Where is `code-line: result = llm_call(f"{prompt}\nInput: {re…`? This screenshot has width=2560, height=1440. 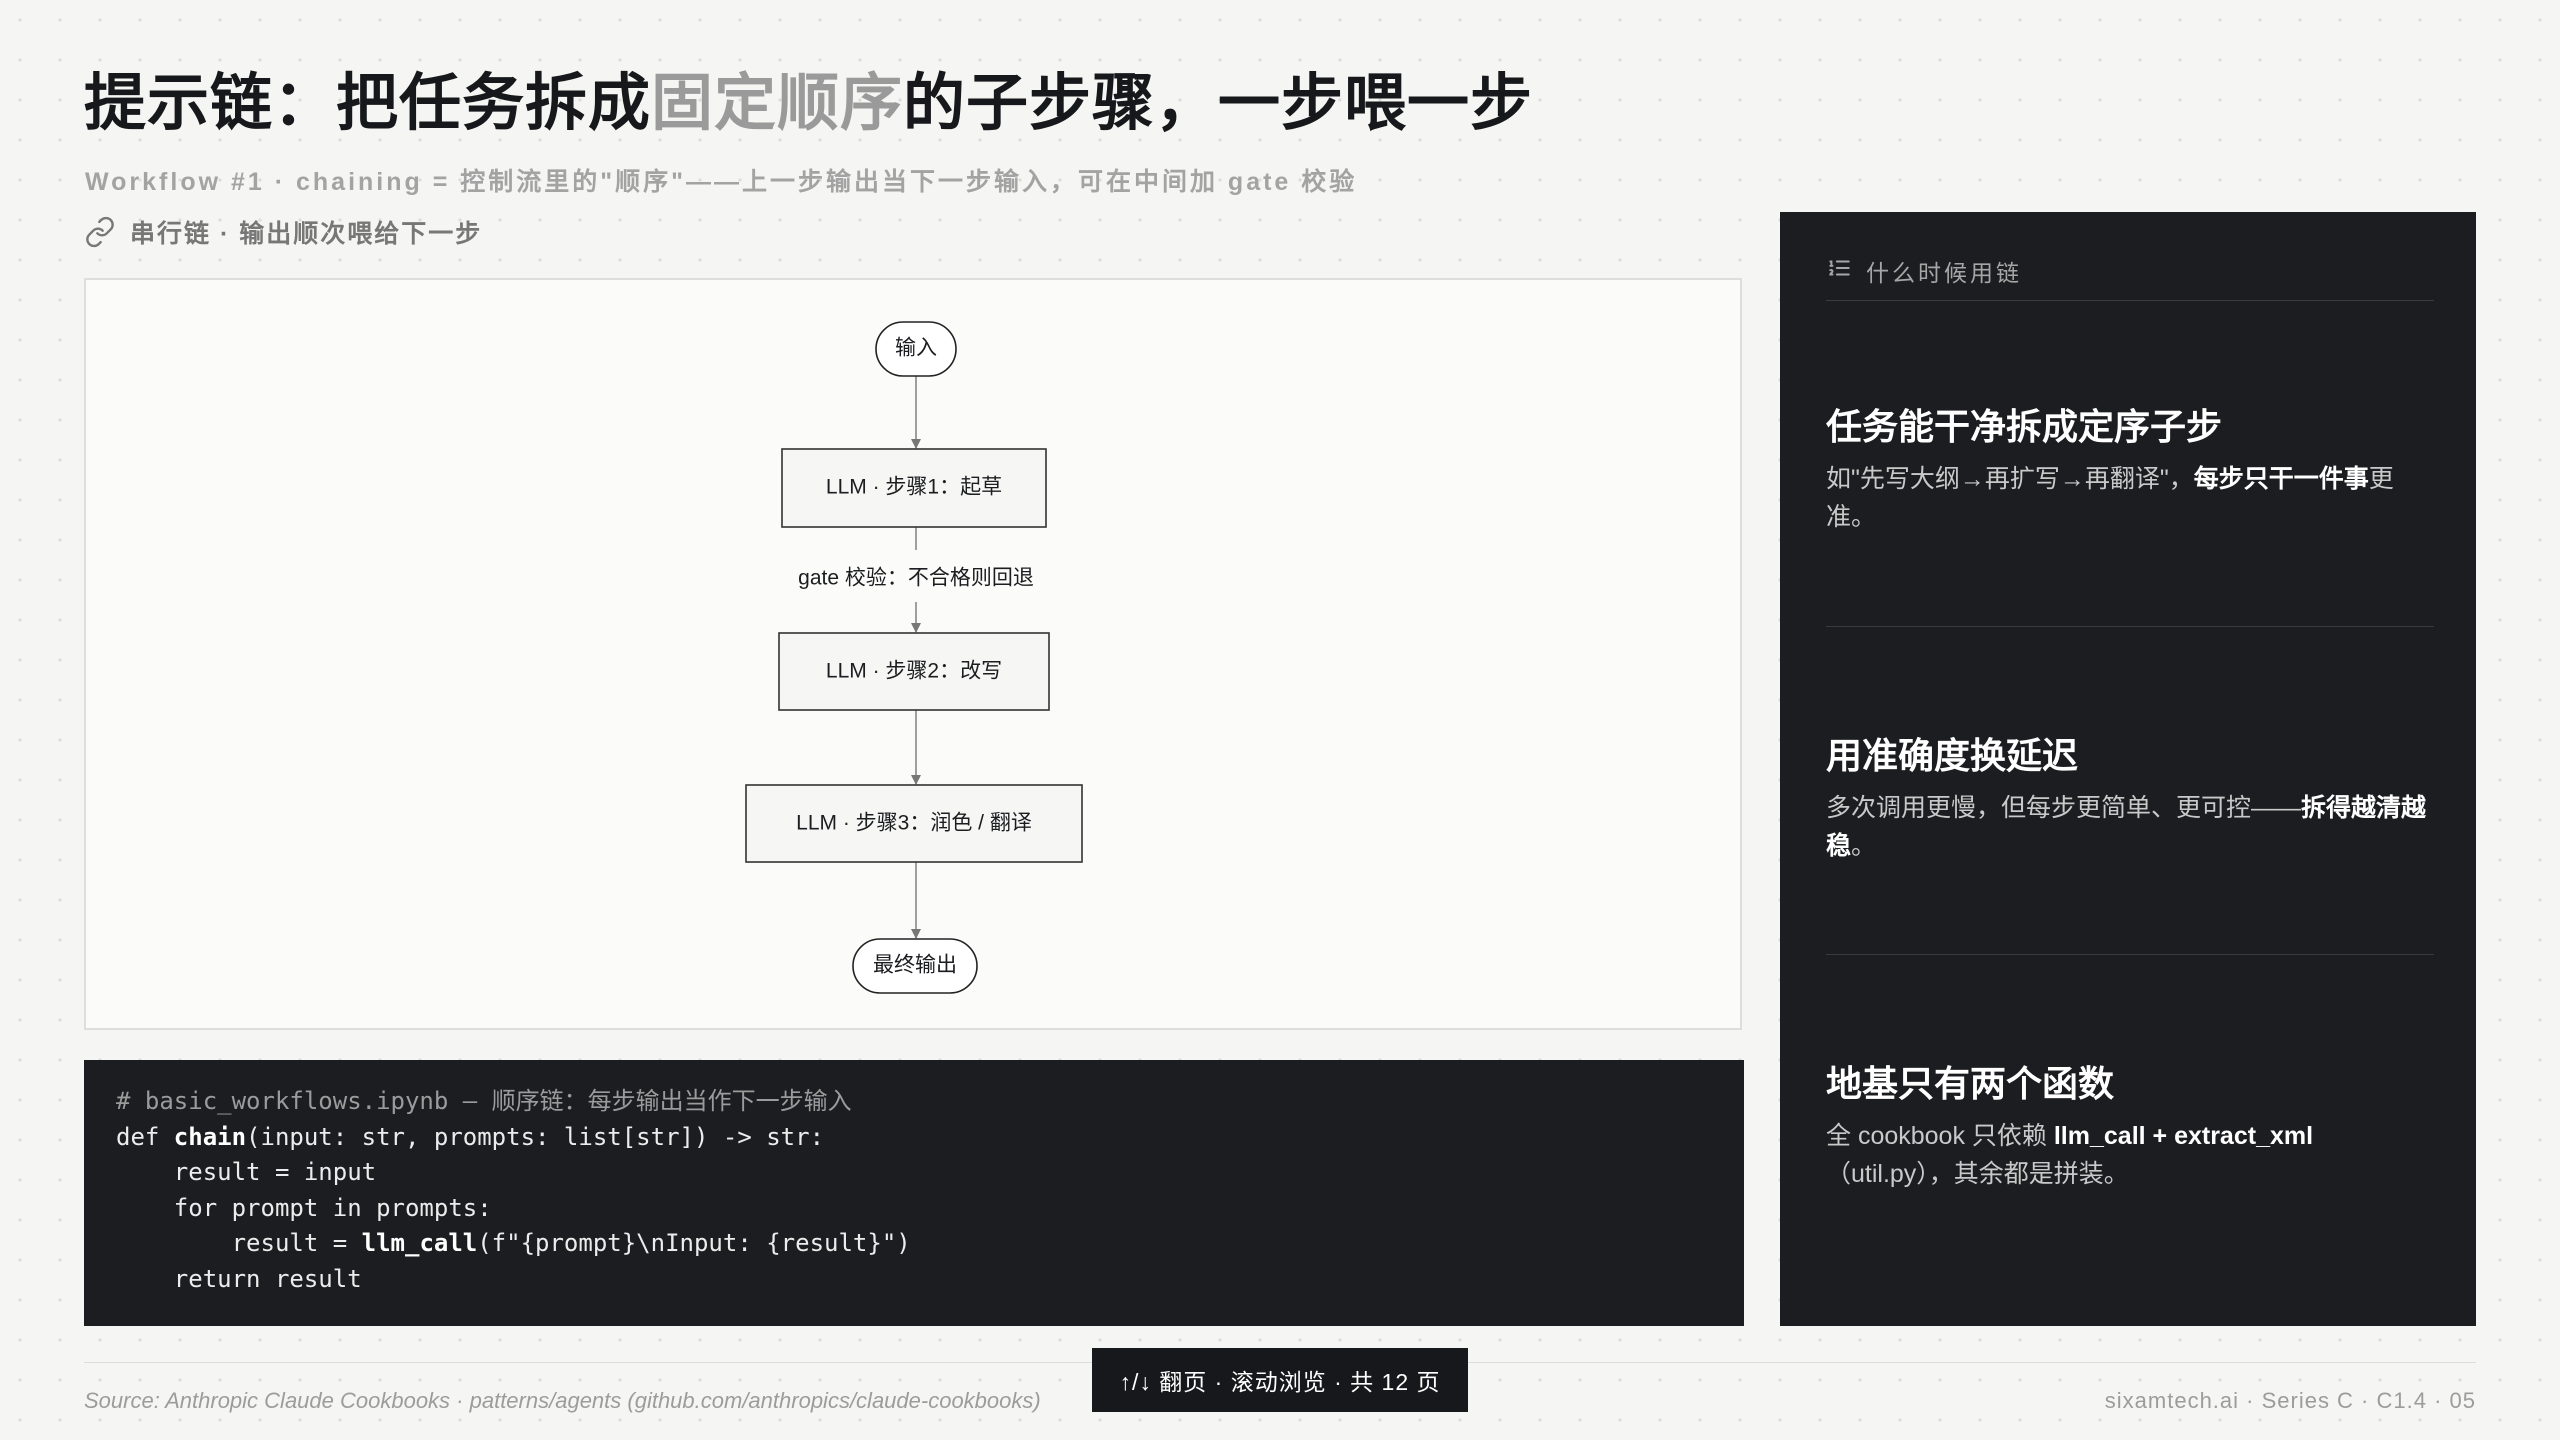
code-line: result = llm_call(f"{prompt}\nInput: {re… is located at coordinates (513, 1243).